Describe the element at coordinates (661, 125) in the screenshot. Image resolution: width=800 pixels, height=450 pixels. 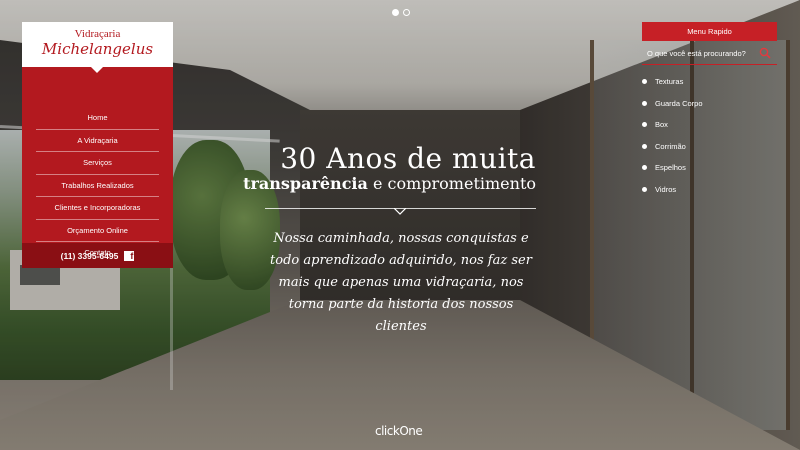
I see `quick-item-label: Box` at that location.